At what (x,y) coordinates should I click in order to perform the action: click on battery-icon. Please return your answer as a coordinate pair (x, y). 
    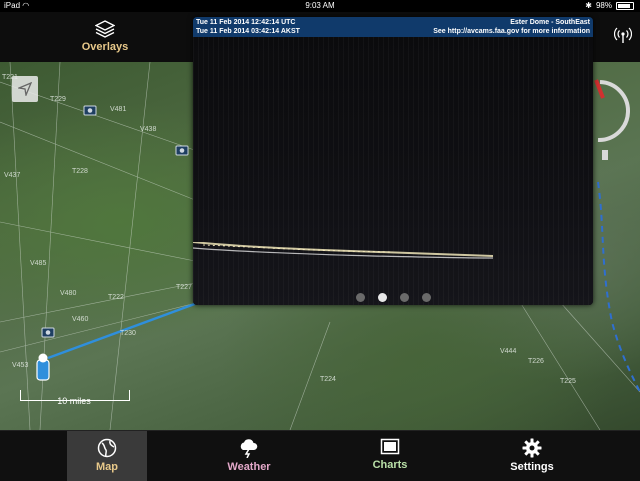
    Looking at the image, I should click on (625, 6).